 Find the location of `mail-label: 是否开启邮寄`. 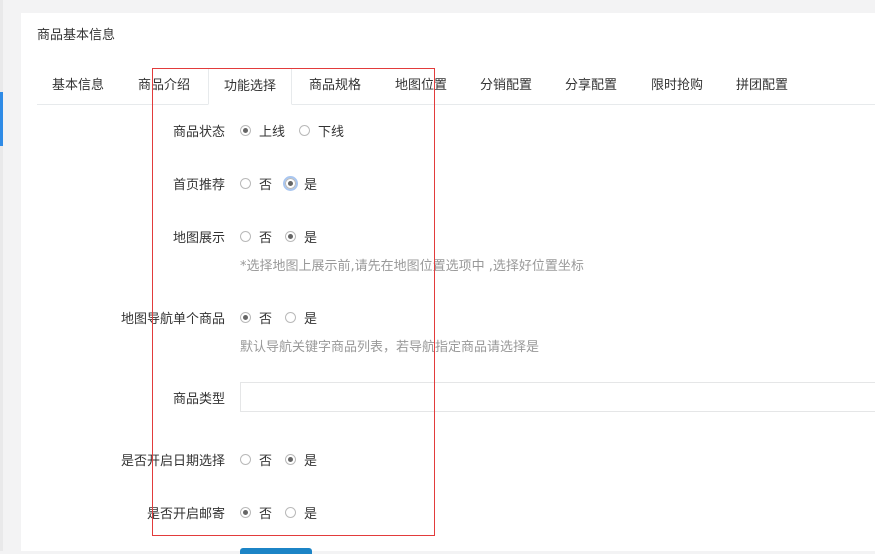

mail-label: 是否开启邮寄 is located at coordinates (185, 514).